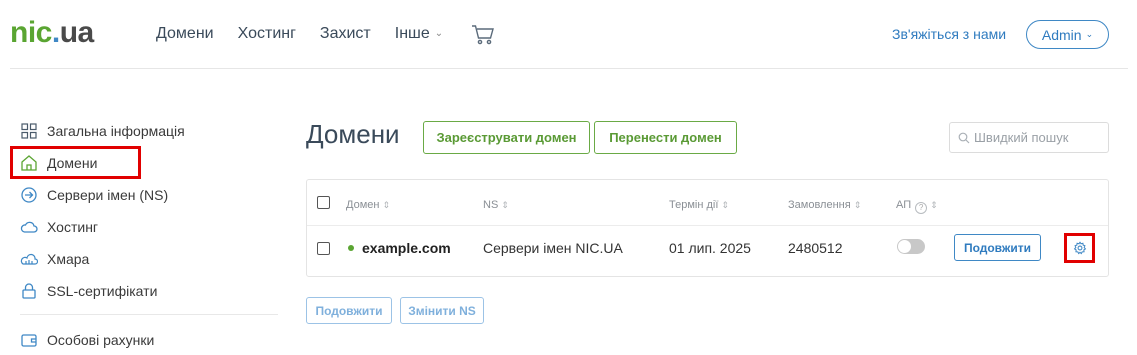  I want to click on sidebar-item-label: SSL-сертифікати, so click(102, 291).